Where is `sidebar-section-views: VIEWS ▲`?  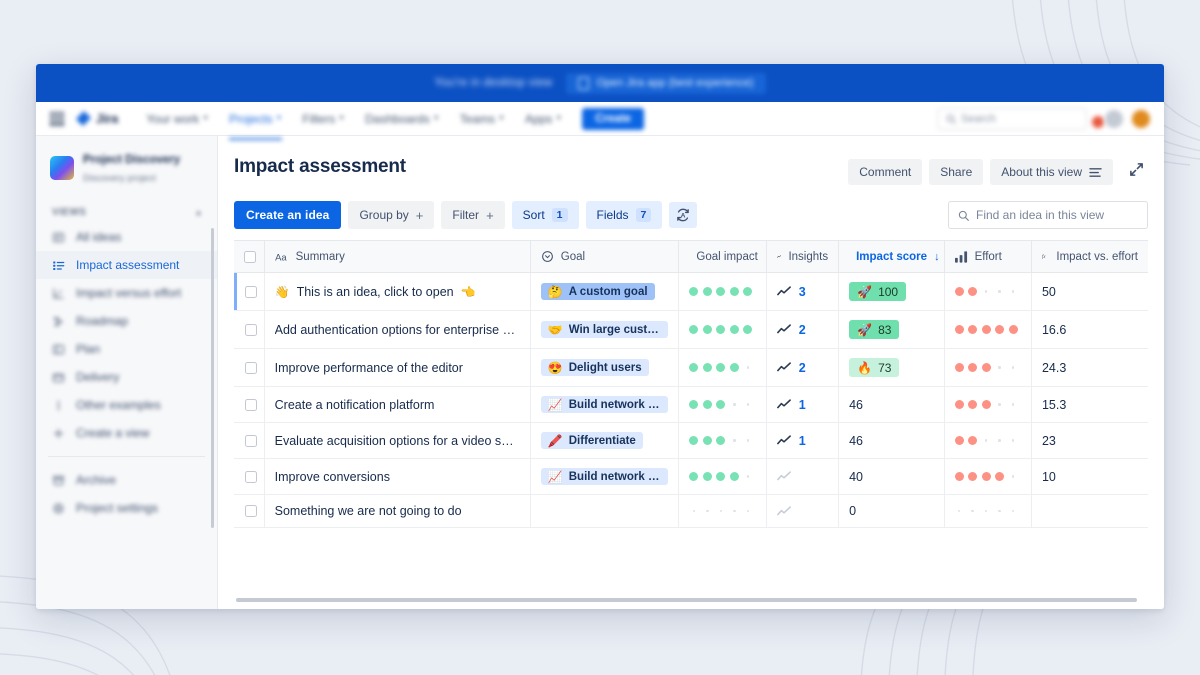
sidebar-section-views: VIEWS ▲ is located at coordinates (126, 211).